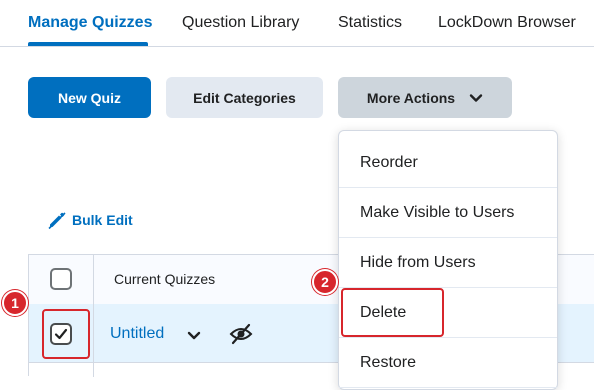  I want to click on menu-item-hide-from-users: Hide from Users, so click(448, 263).